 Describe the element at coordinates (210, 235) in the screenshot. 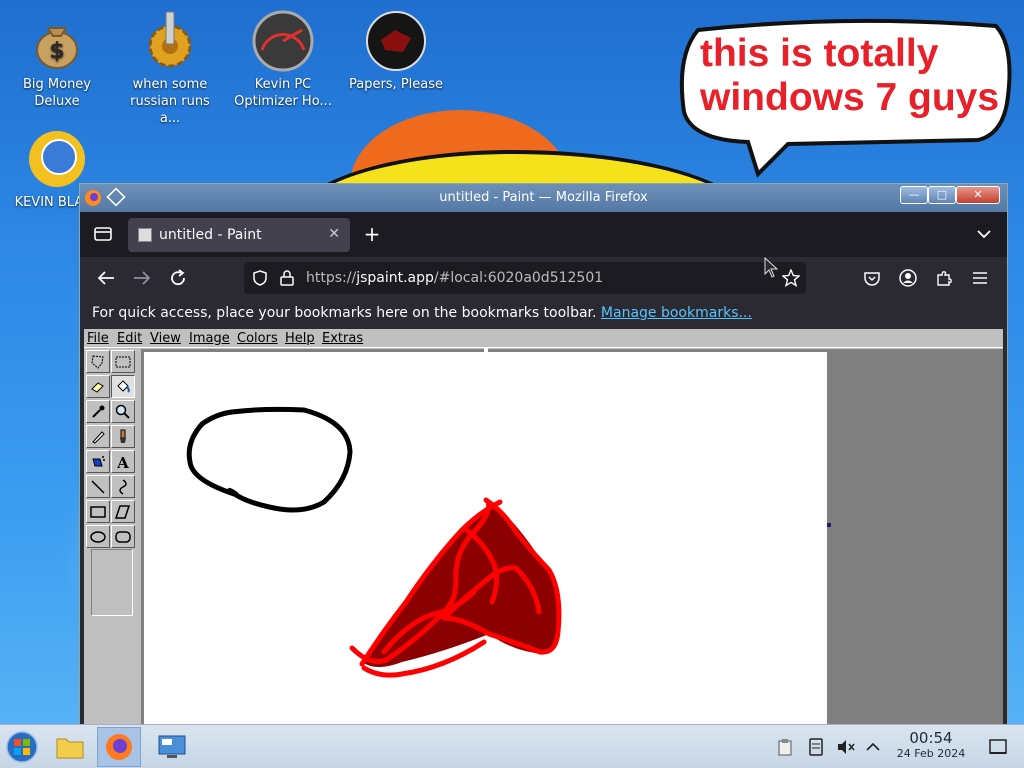

I see `tab-label: untitled - Paint` at that location.